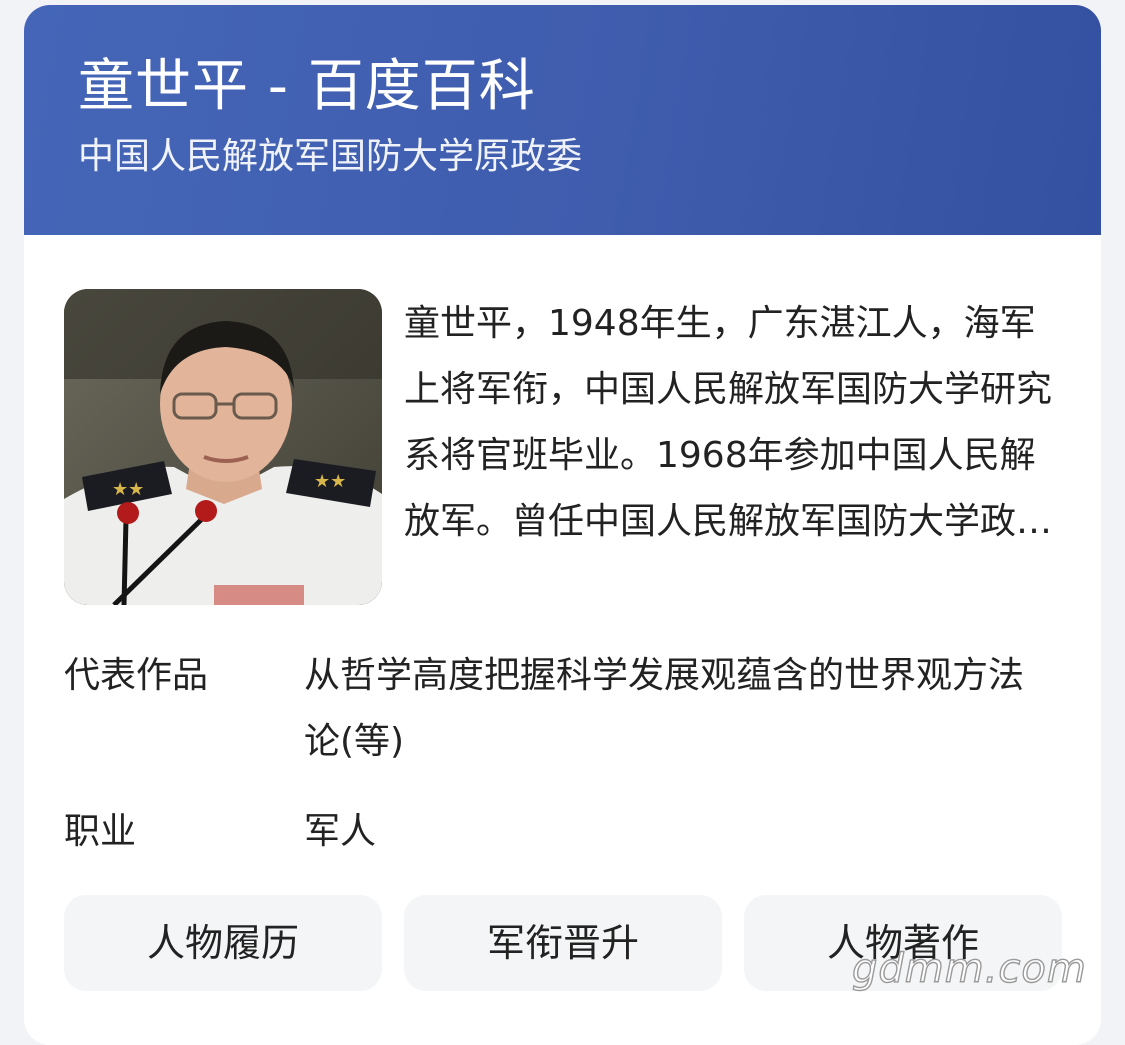  I want to click on info-row-job: 职业 军人, so click(562, 832).